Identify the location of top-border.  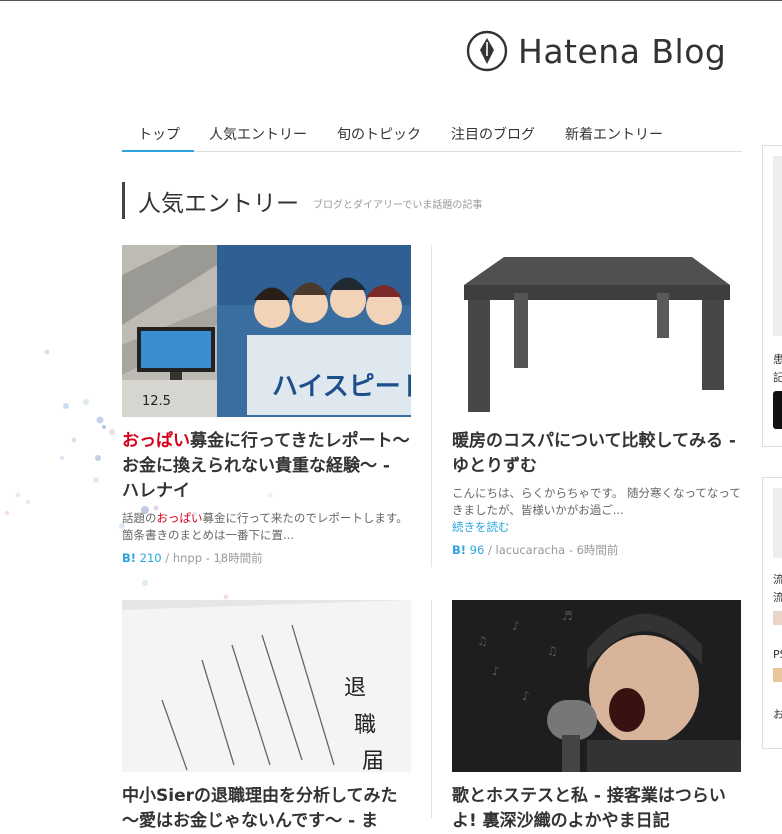
(391, 0).